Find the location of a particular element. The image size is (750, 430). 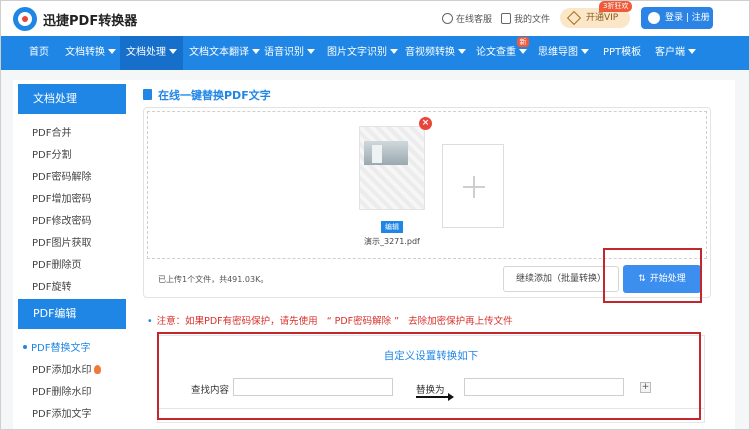

nav-media-convert: 音视频转换 is located at coordinates (435, 53).